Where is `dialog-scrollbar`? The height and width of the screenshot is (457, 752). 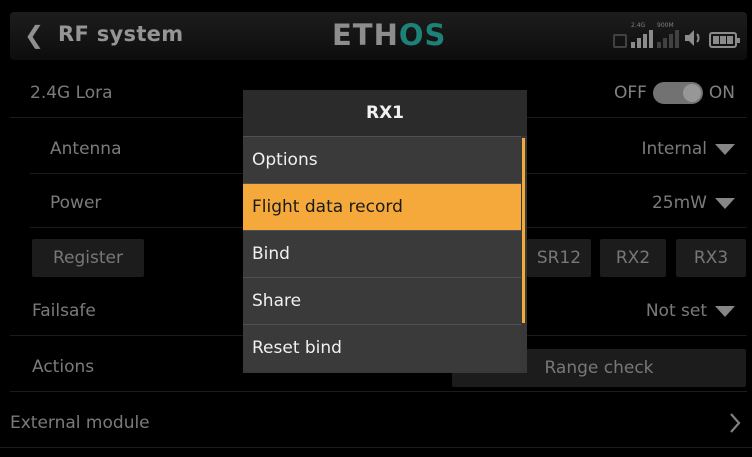 dialog-scrollbar is located at coordinates (523, 230).